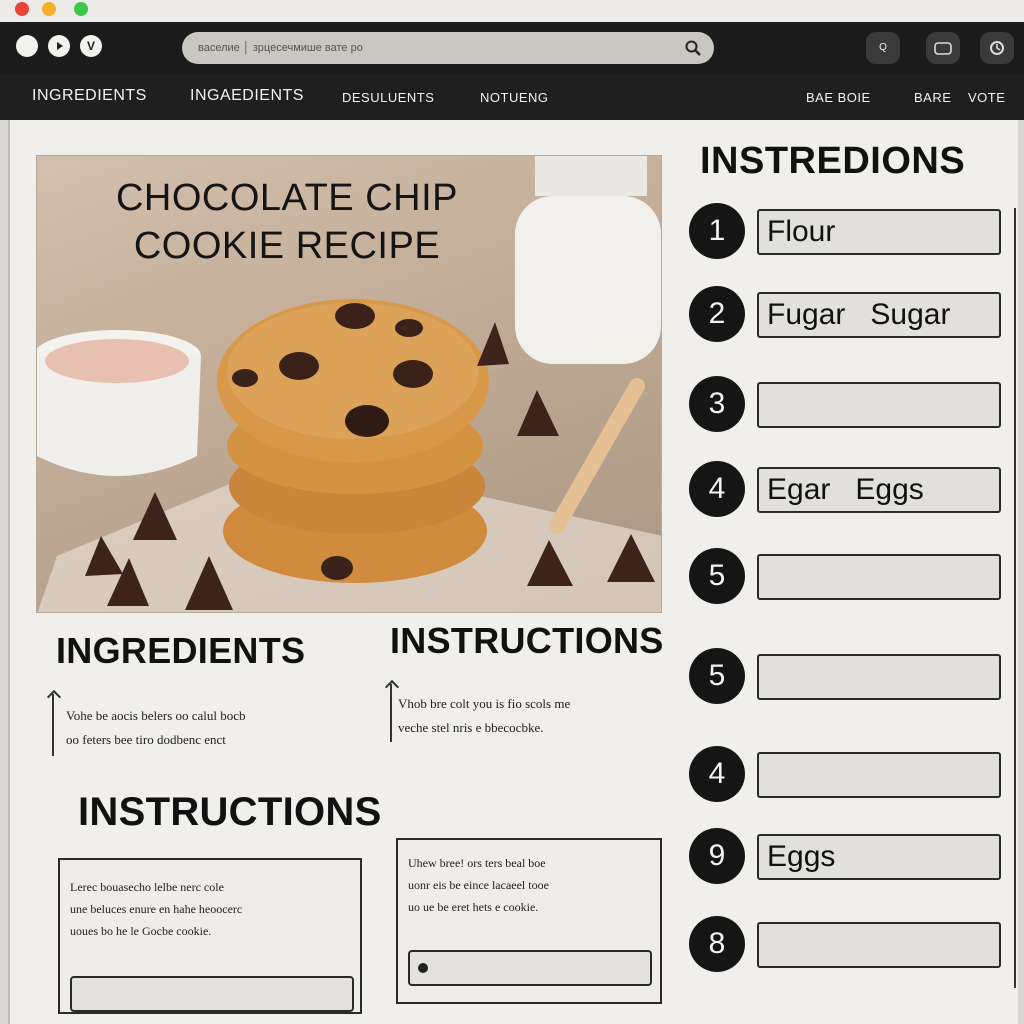 The height and width of the screenshot is (1024, 1024). I want to click on nav-item-bare: BARE, so click(932, 97).